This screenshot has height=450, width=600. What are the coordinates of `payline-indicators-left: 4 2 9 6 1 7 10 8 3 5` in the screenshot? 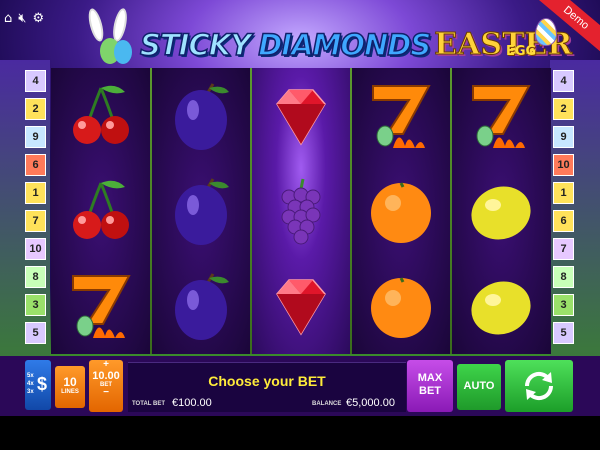 It's located at (36, 210).